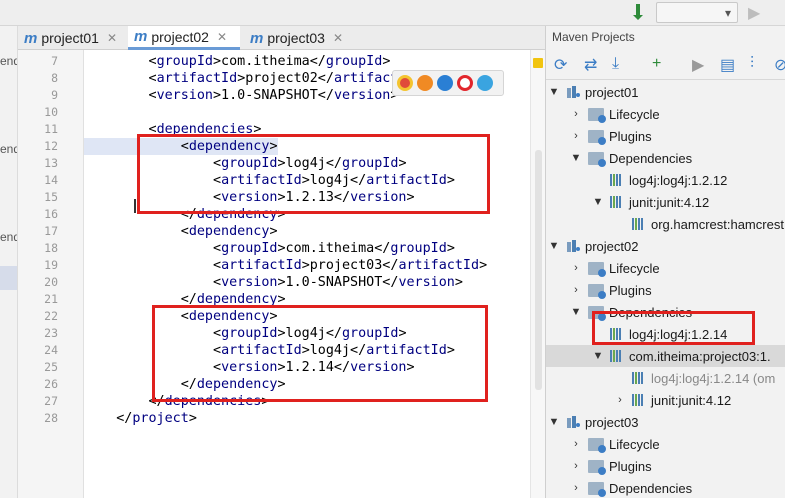 This screenshot has height=499, width=785. Describe the element at coordinates (181, 231) in the screenshot. I see `code-line: <dependency>` at that location.